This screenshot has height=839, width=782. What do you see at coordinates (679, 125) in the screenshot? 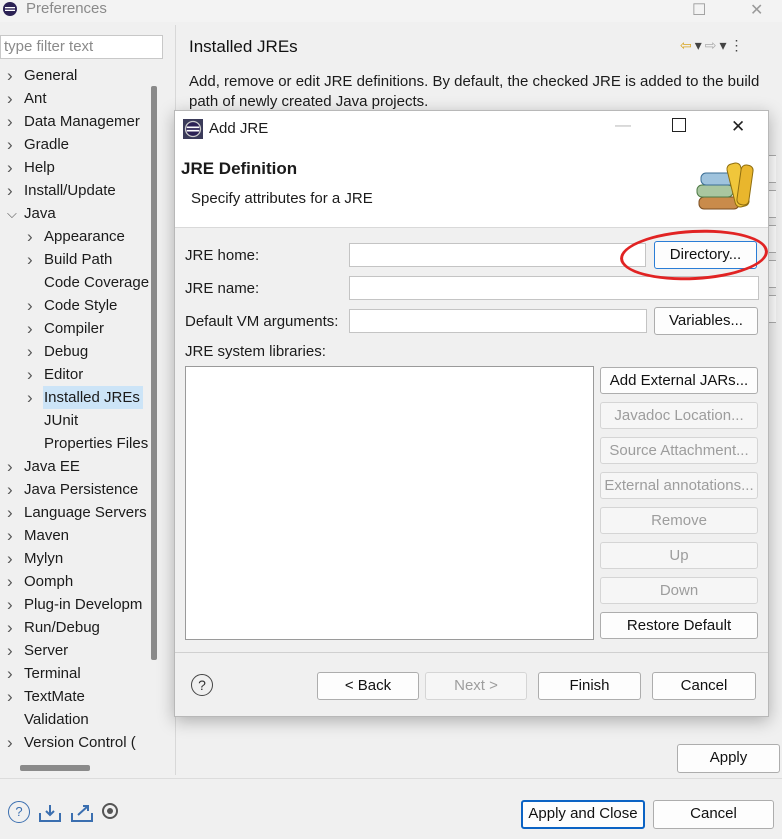
I see `maximize-icon` at bounding box center [679, 125].